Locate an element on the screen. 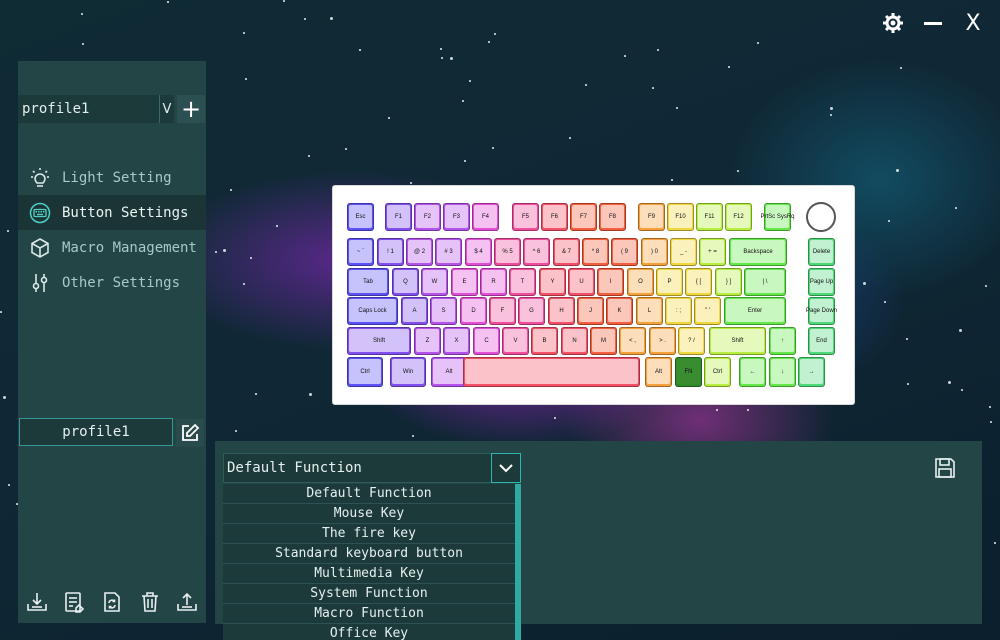 This screenshot has width=1000, height=640. keyboard-key: ? / is located at coordinates (691, 341).